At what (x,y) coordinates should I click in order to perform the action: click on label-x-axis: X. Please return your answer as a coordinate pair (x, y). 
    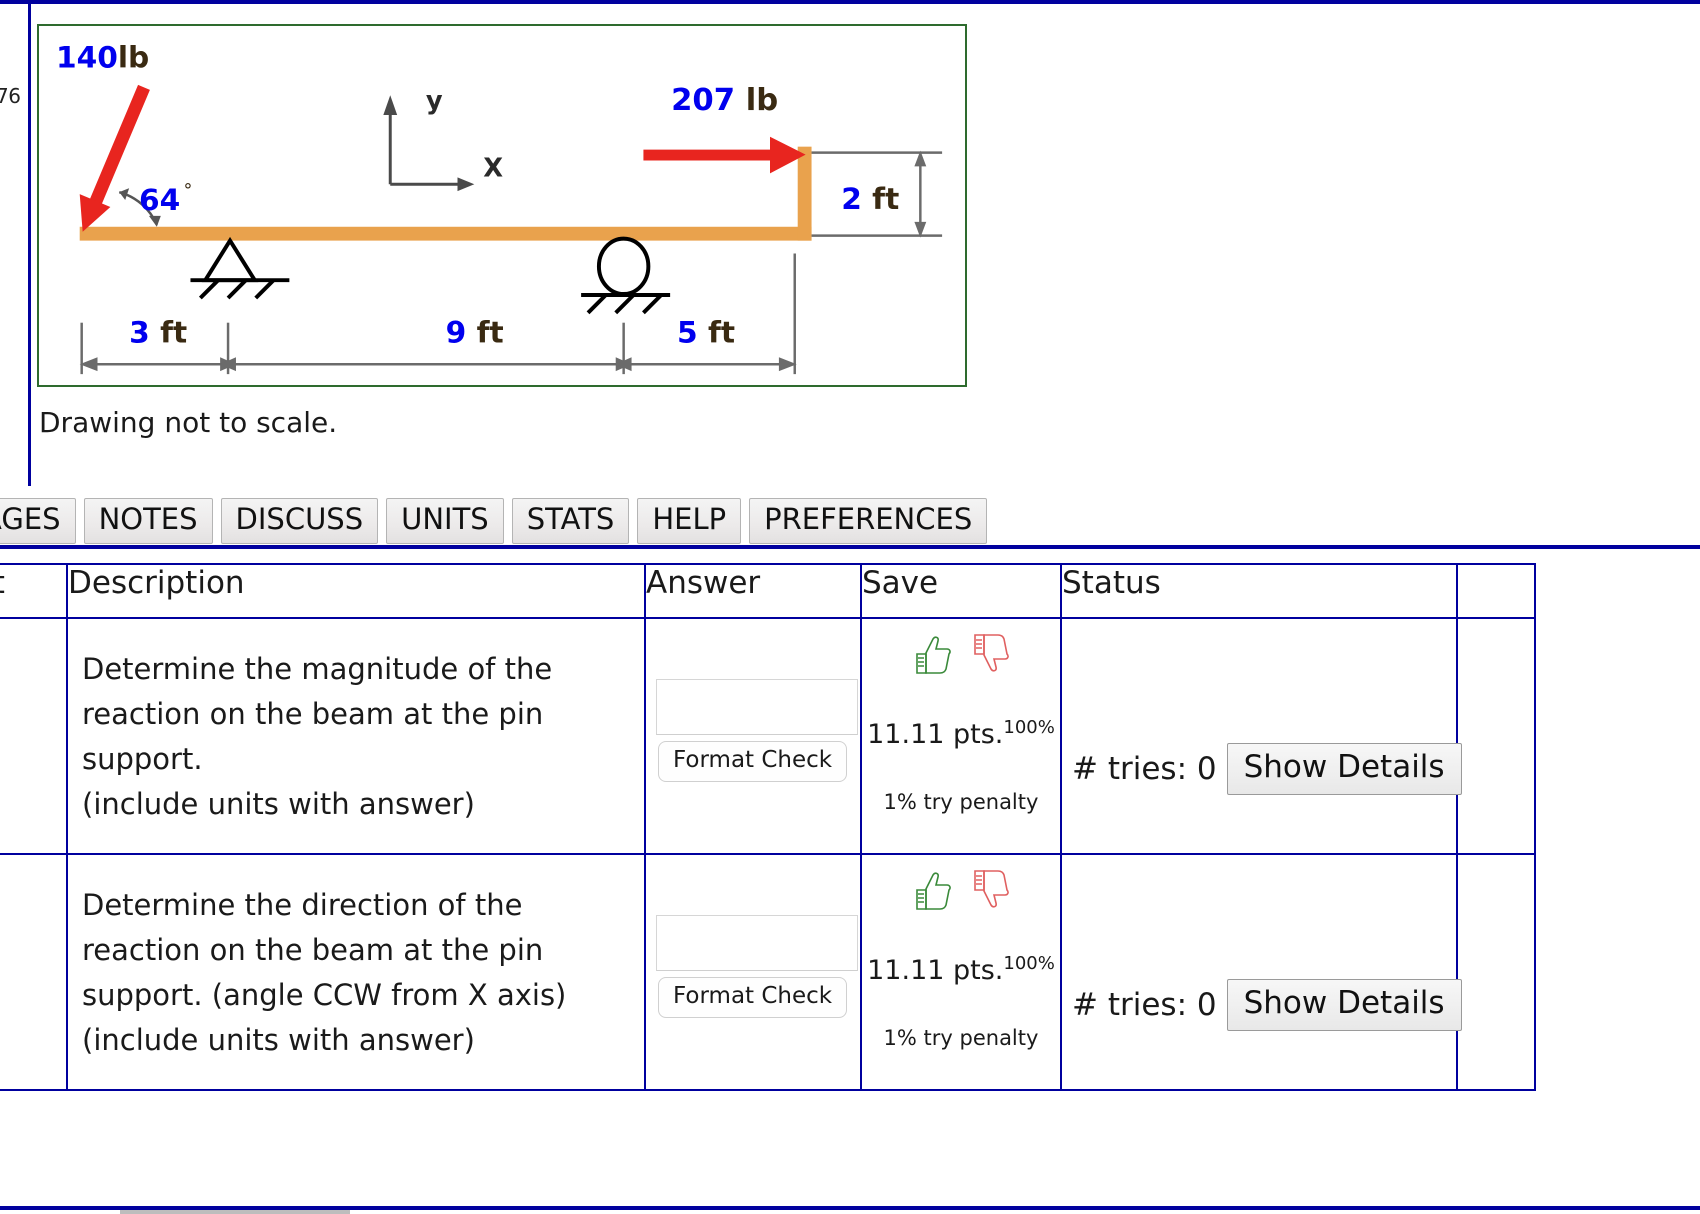
    Looking at the image, I should click on (493, 168).